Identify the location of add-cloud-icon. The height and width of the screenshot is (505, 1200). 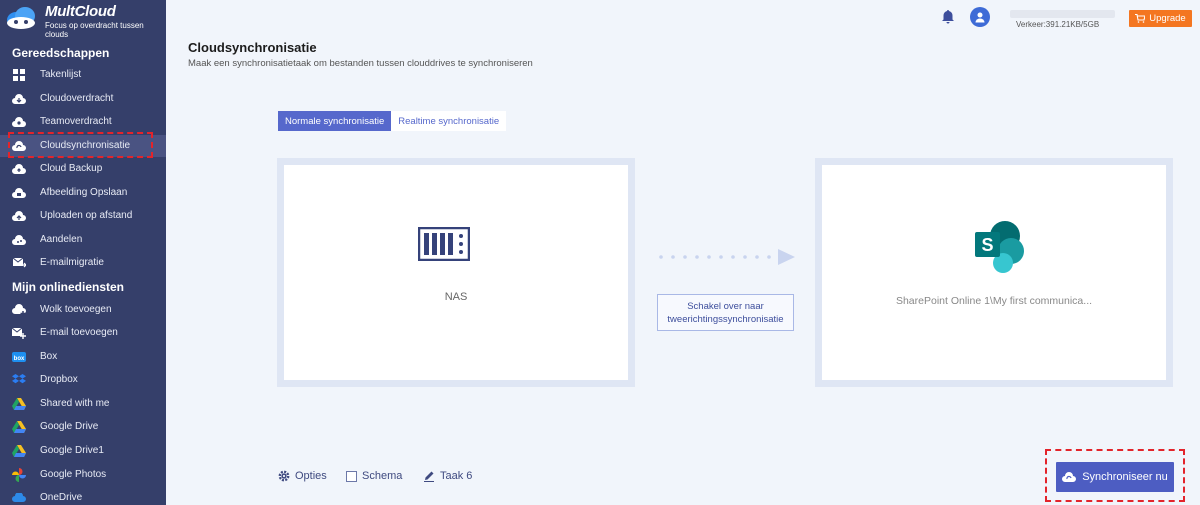
(19, 310).